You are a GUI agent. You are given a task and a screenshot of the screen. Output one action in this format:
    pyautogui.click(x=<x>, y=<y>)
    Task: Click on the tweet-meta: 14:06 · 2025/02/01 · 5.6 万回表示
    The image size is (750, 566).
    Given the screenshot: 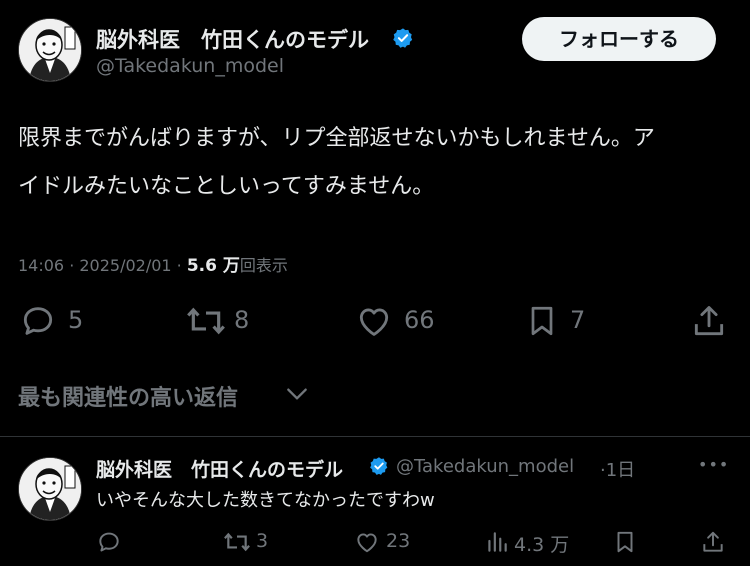 What is the action you would take?
    pyautogui.click(x=153, y=263)
    